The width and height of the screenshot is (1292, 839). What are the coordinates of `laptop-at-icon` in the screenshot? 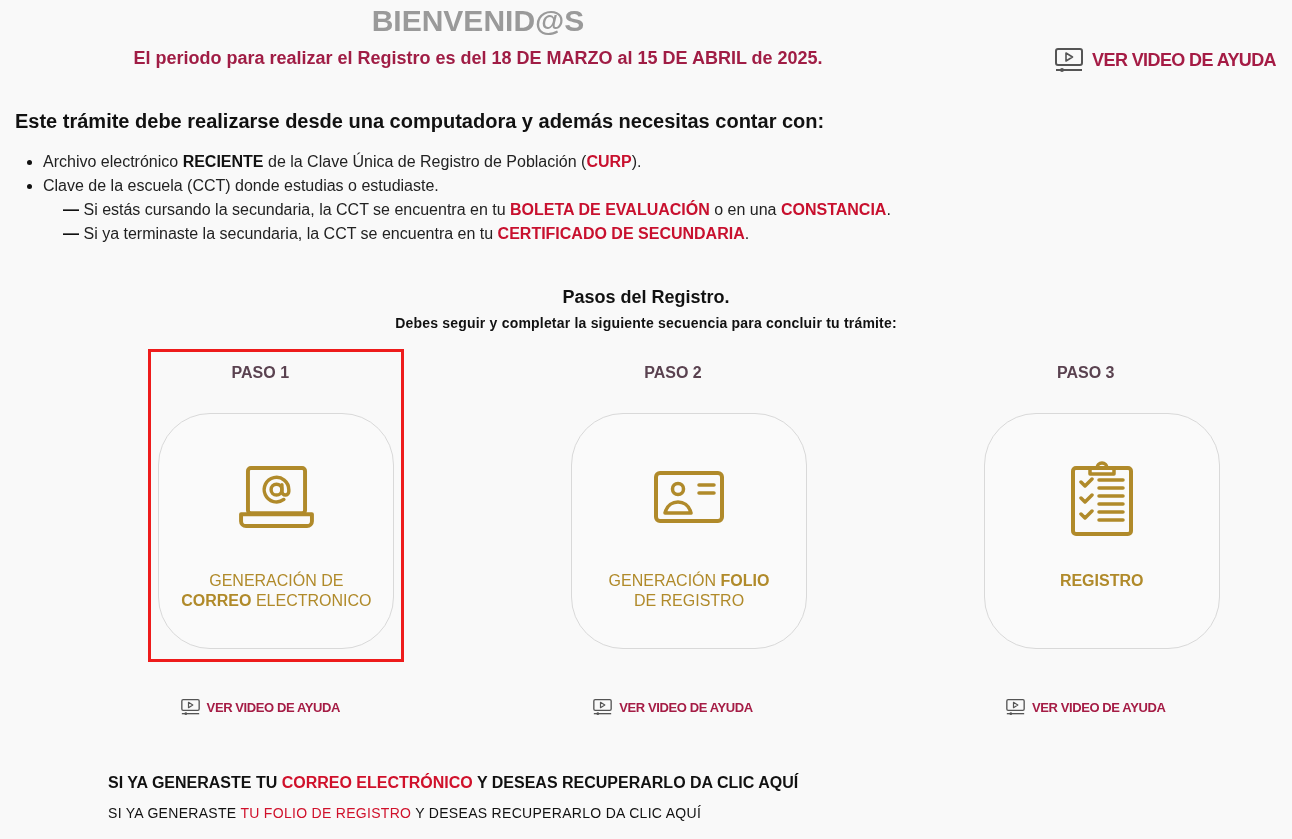 It's located at (276, 497).